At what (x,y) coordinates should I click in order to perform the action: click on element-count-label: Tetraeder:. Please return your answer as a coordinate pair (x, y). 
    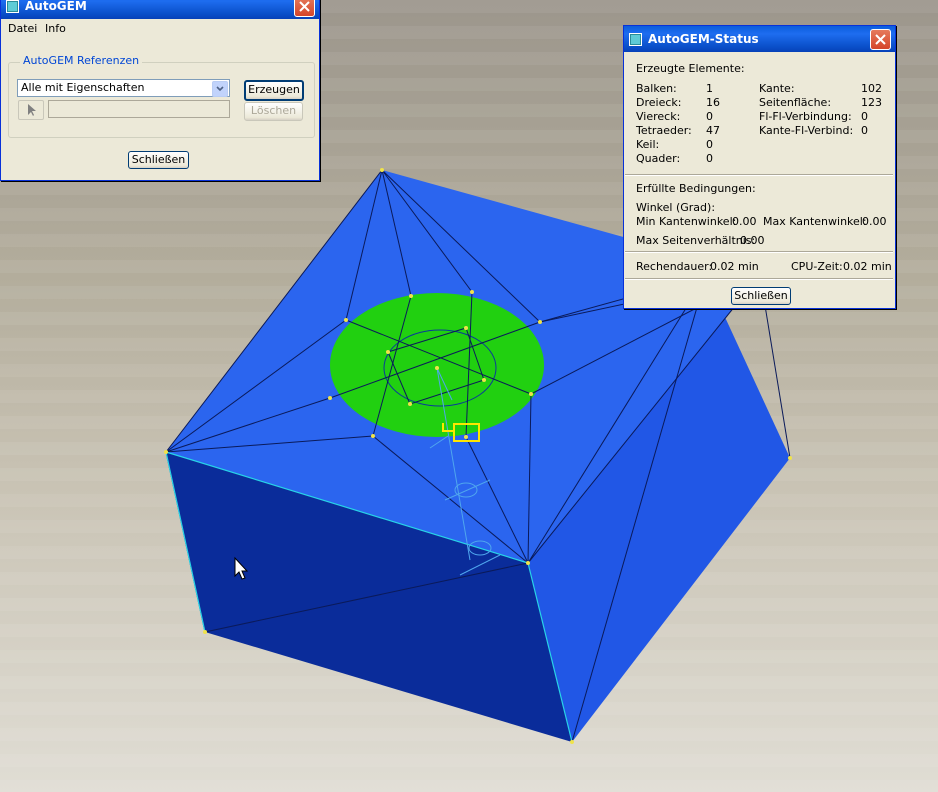
    Looking at the image, I should click on (664, 130).